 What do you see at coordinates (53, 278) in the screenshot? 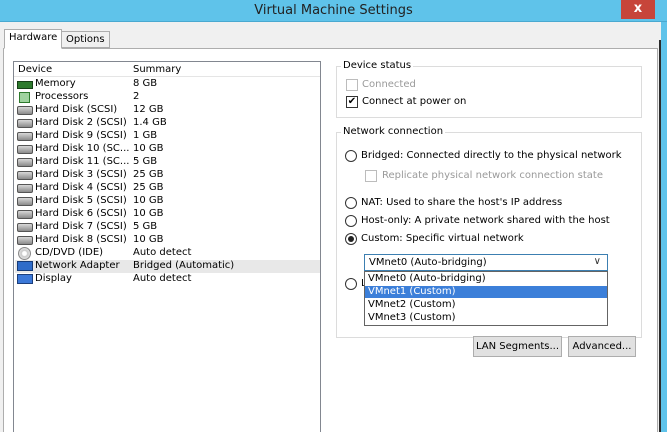
I see `device-name: Display` at bounding box center [53, 278].